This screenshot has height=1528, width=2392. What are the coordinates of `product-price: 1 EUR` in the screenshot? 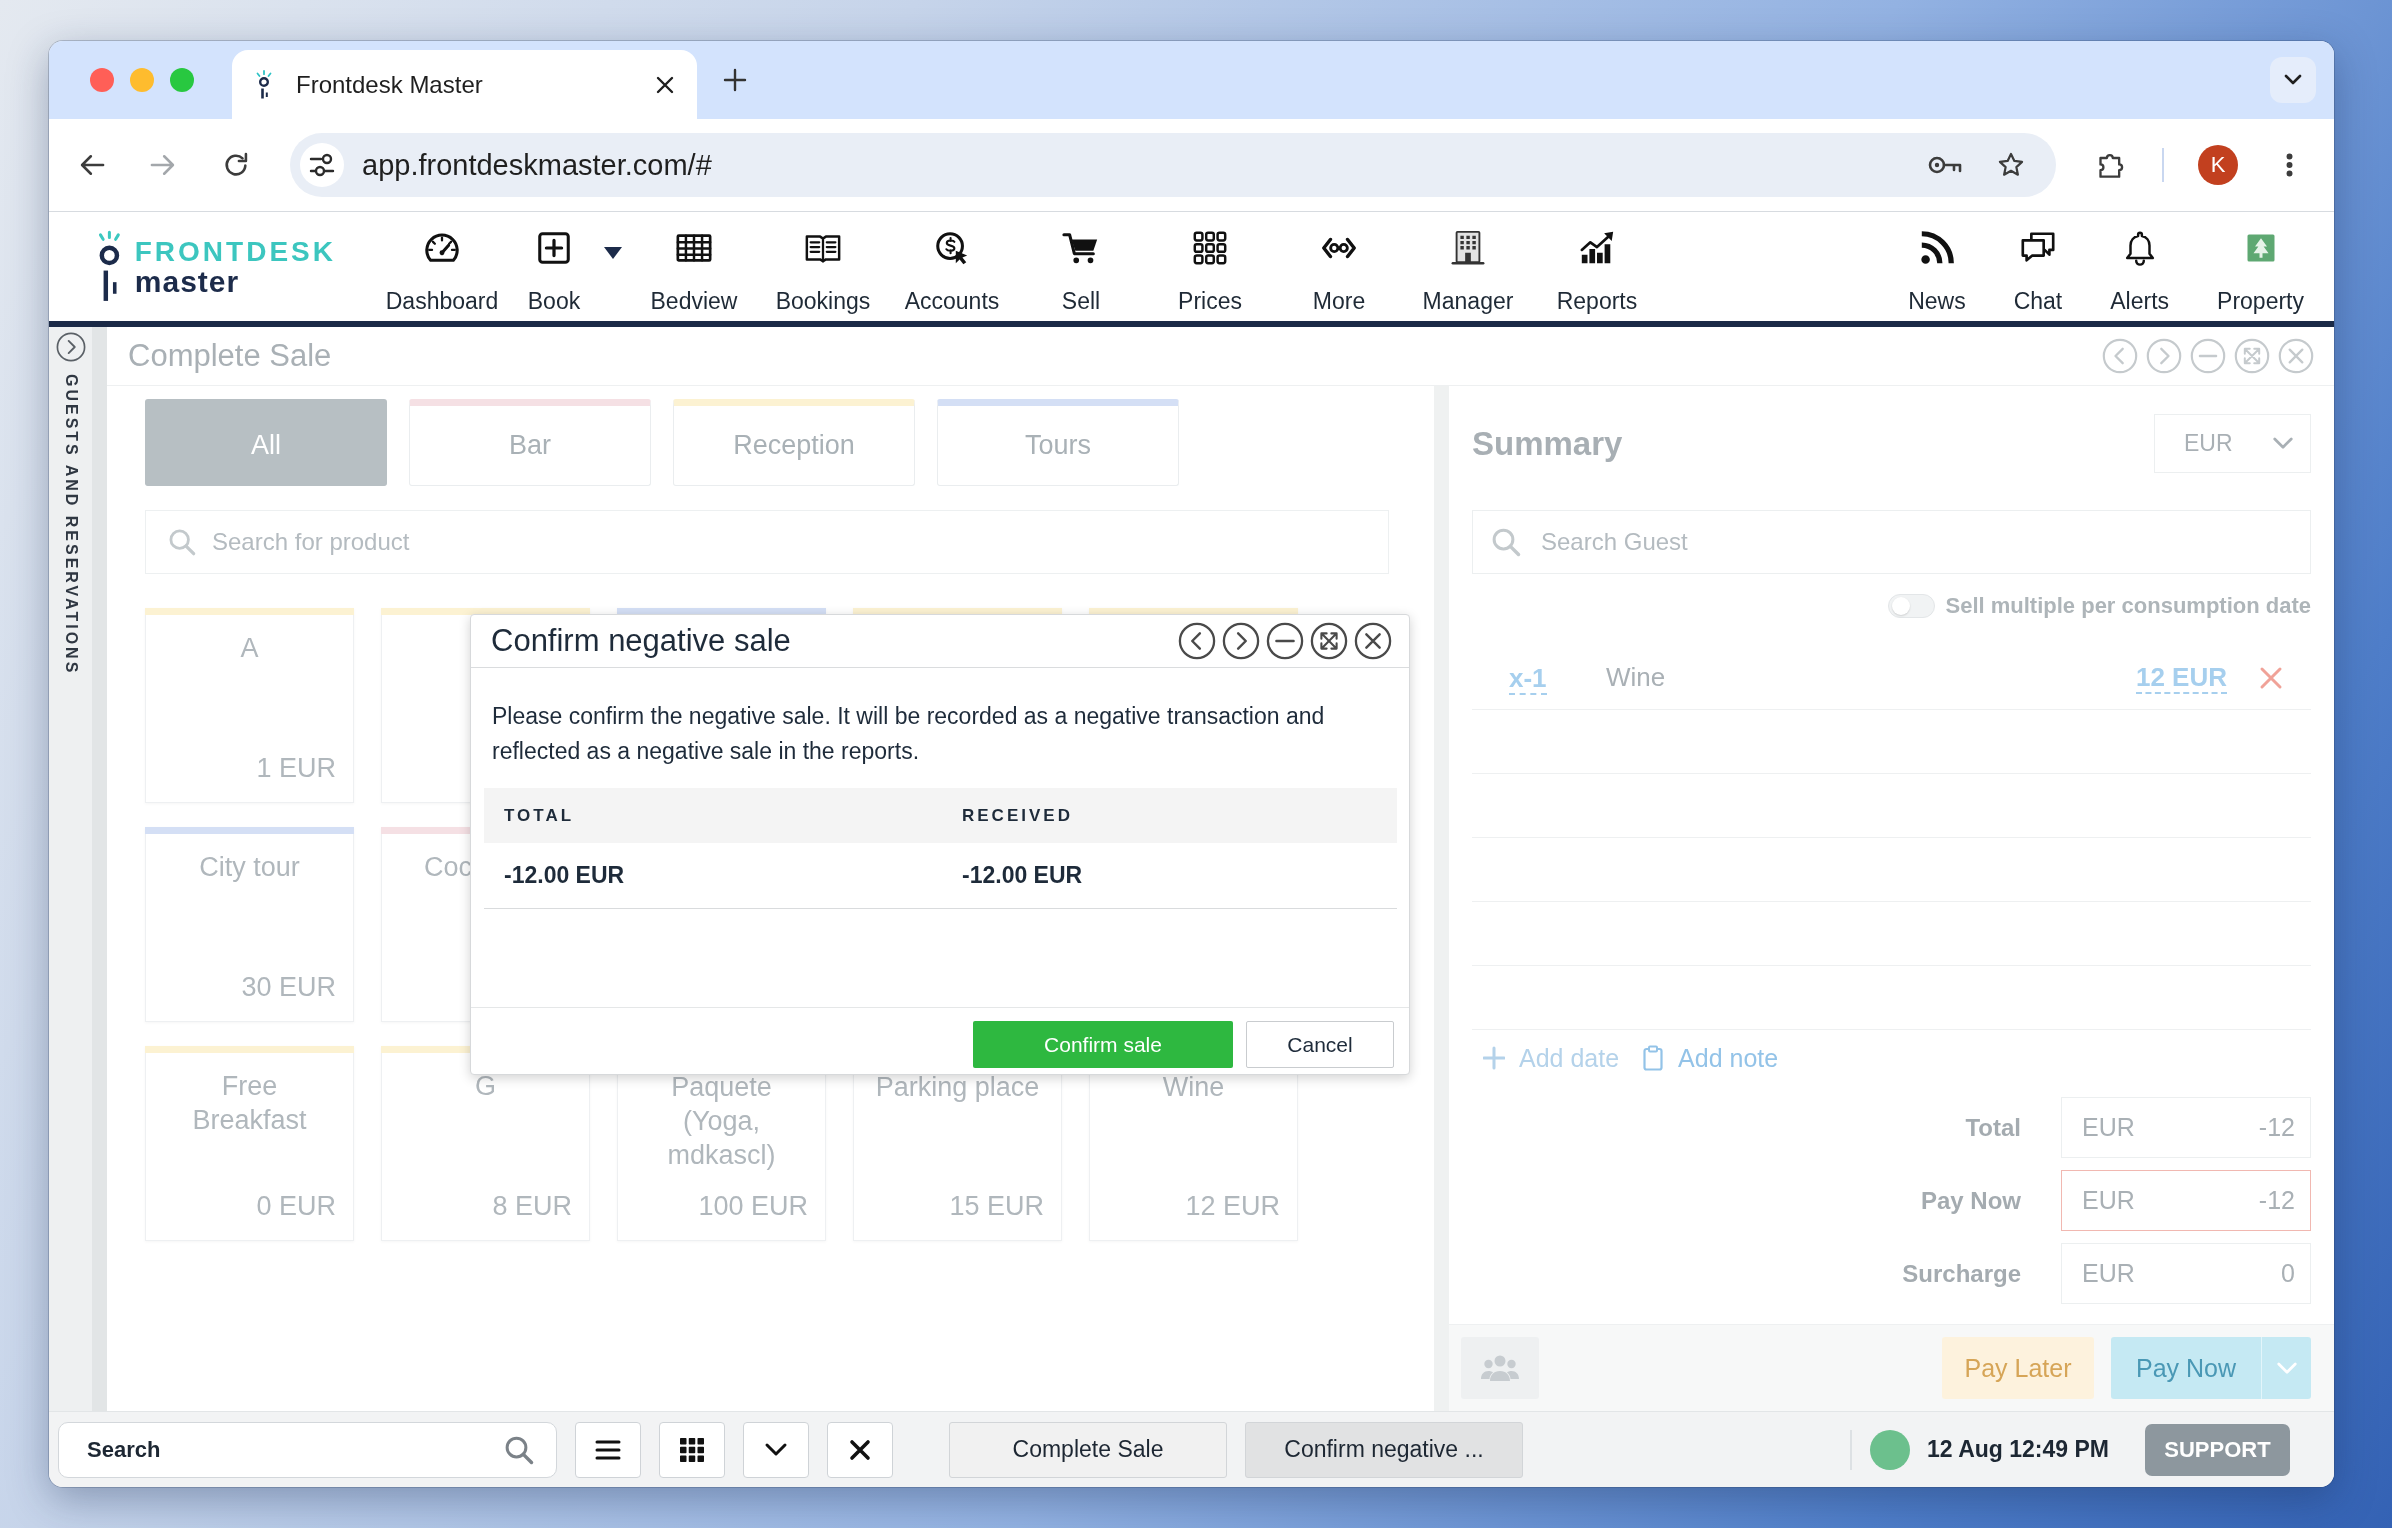 It's located at (296, 768).